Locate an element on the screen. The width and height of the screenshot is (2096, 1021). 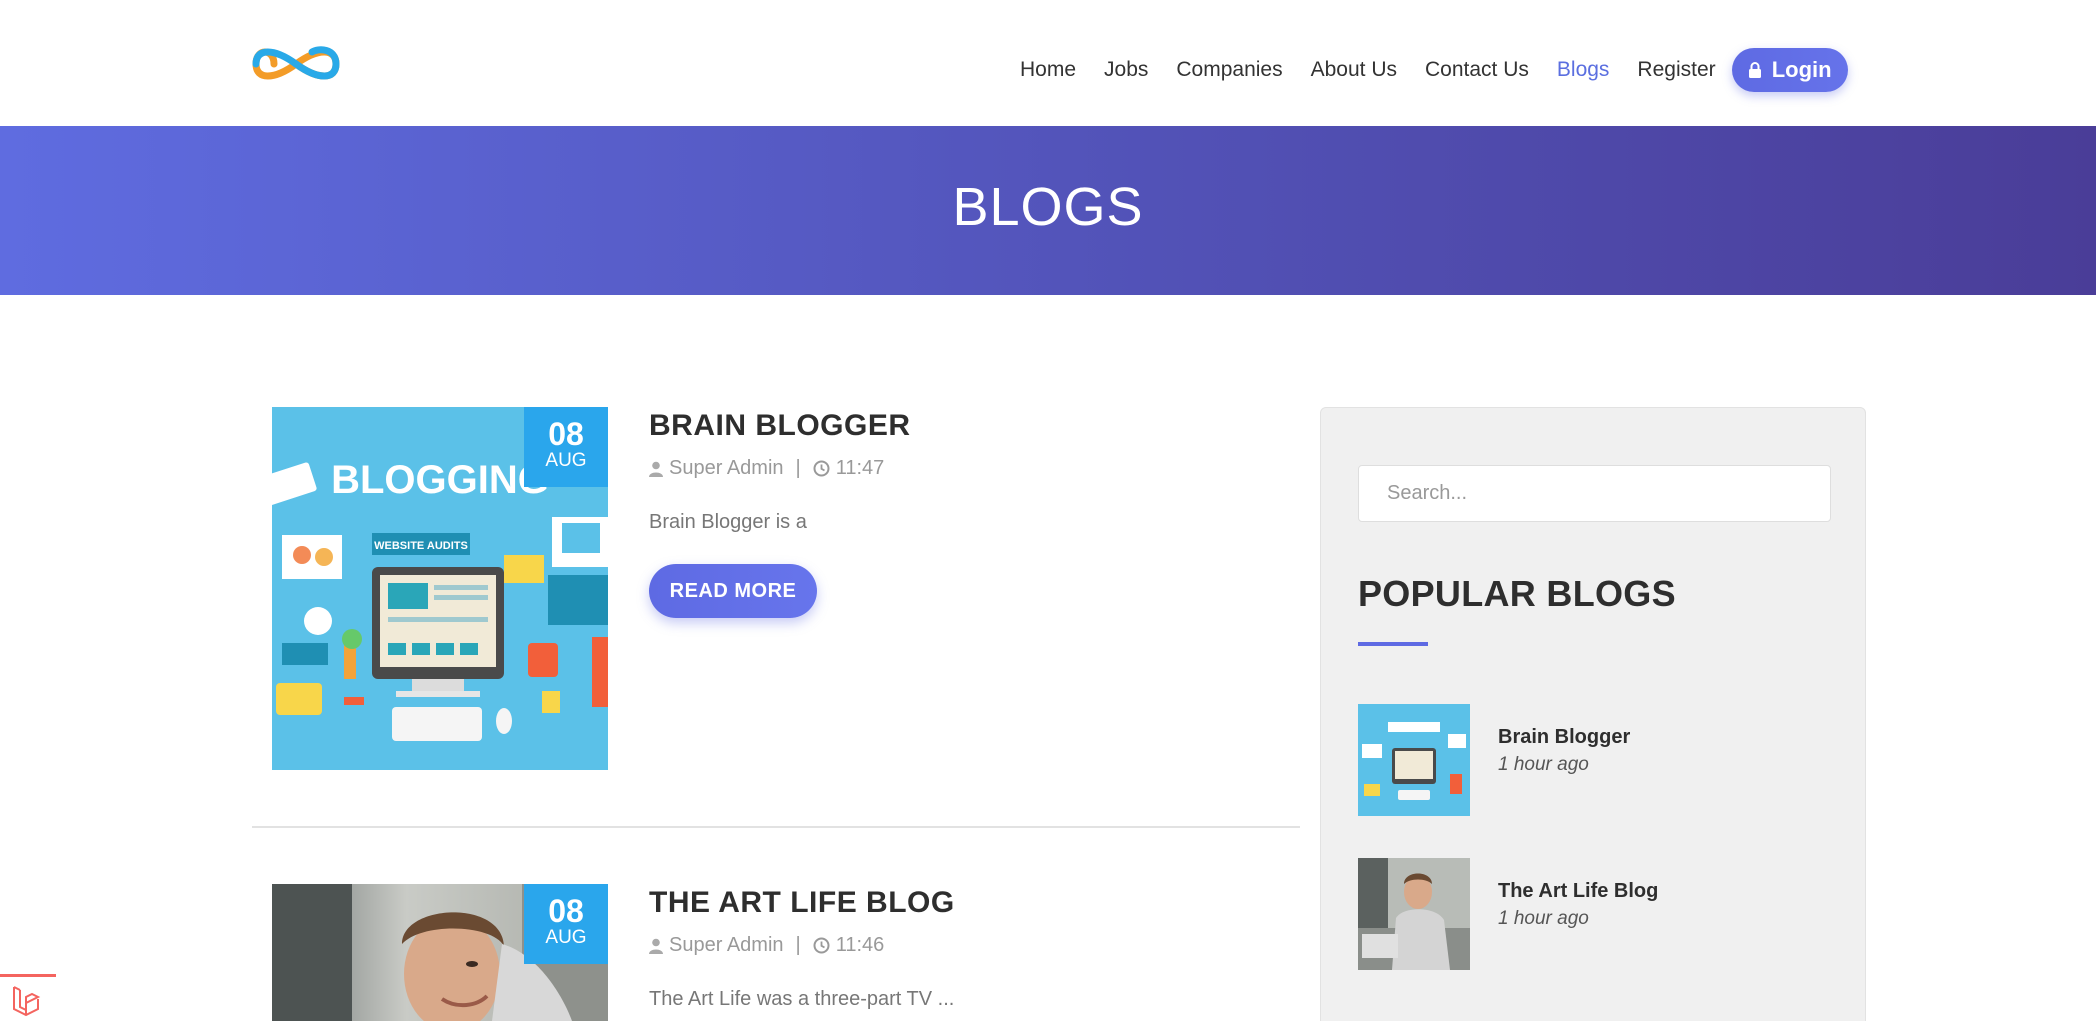
post-title: THE ART LIFE BLOG is located at coordinates (802, 903).